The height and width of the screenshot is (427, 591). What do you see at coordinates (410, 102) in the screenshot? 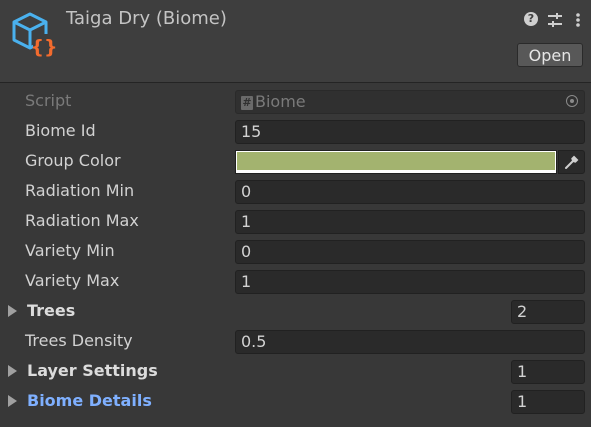
I see `script-object-field: # Biome` at bounding box center [410, 102].